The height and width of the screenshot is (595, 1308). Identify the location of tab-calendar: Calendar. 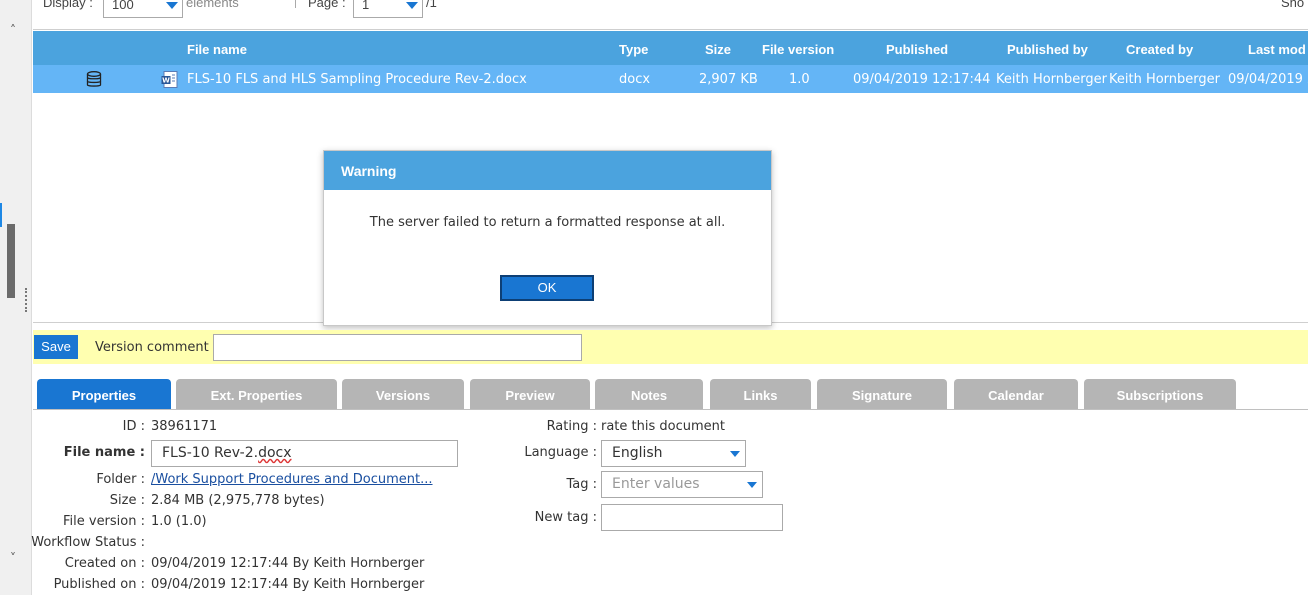
(1016, 394).